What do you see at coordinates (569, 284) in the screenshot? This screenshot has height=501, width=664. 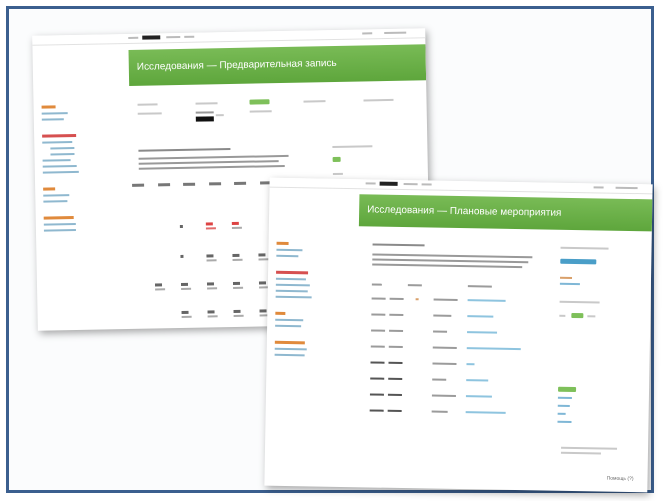 I see `filter-link` at bounding box center [569, 284].